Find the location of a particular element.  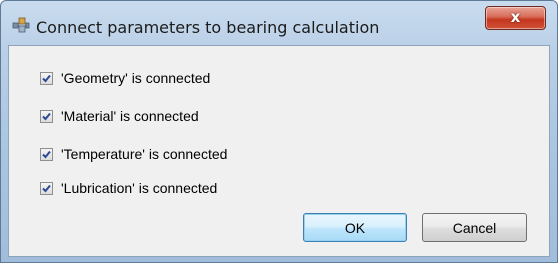

checkbox-label: 'Geometry' is connected is located at coordinates (136, 78).